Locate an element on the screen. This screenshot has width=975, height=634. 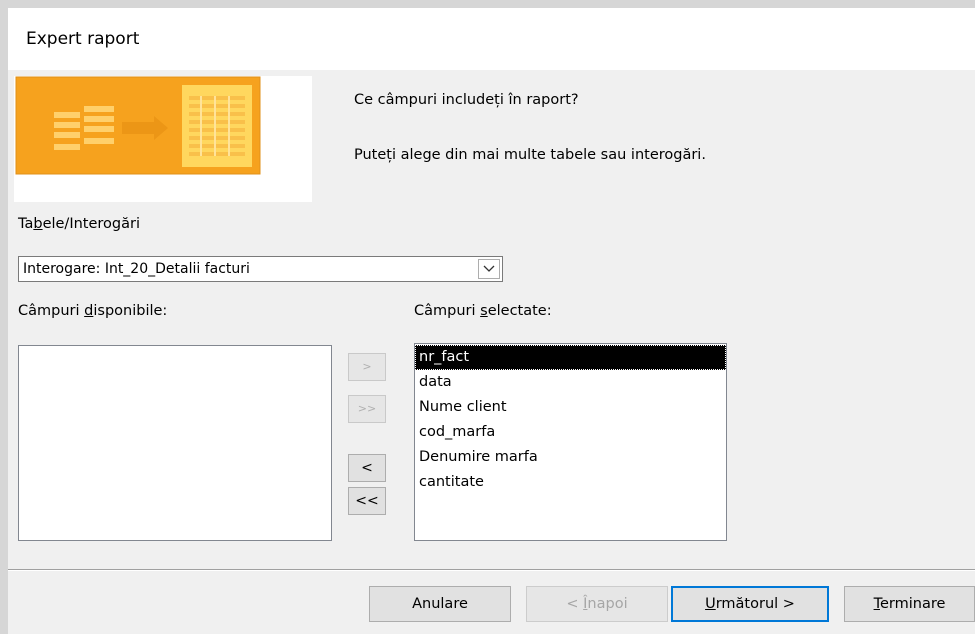
finish-button: Terminare is located at coordinates (909, 604).